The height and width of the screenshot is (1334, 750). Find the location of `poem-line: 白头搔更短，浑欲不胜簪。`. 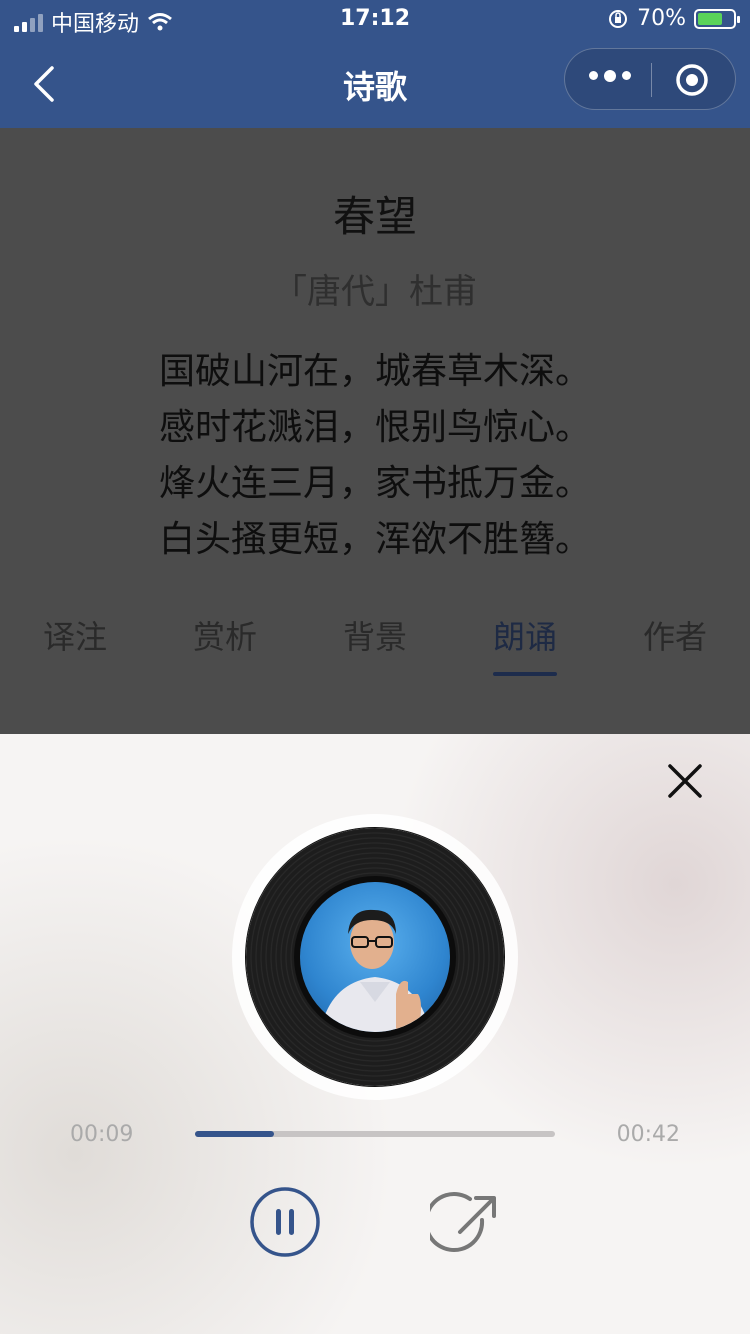

poem-line: 白头搔更短，浑欲不胜簪。 is located at coordinates (374, 539).